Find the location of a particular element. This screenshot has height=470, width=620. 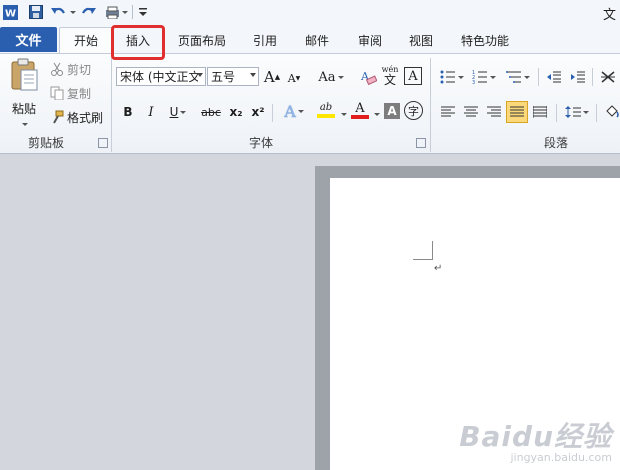

distributed-icon is located at coordinates (540, 112).